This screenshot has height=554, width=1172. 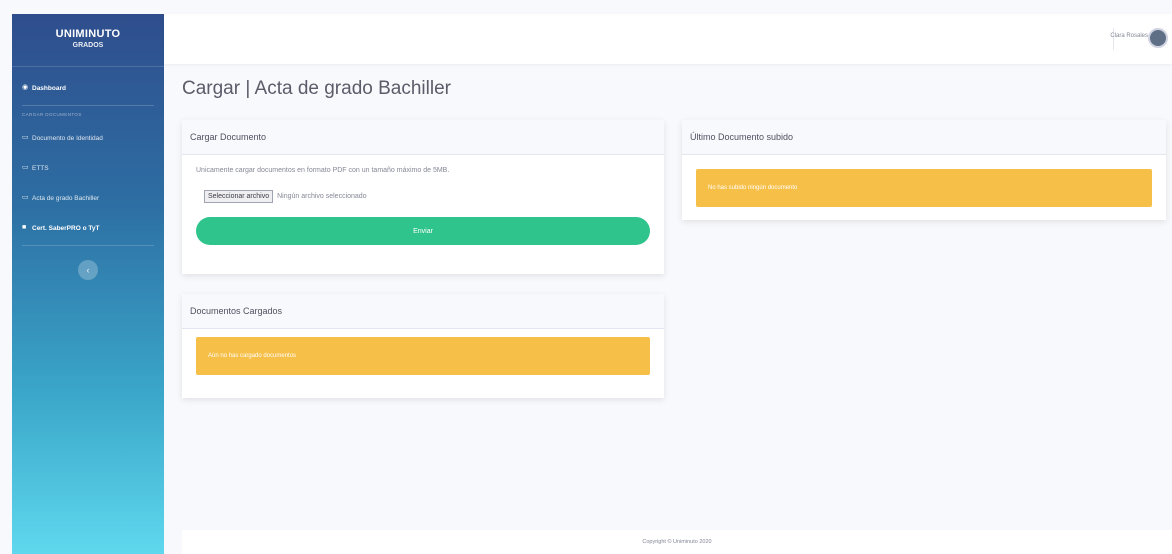 What do you see at coordinates (88, 45) in the screenshot?
I see `brand-subtitle: GRADOS` at bounding box center [88, 45].